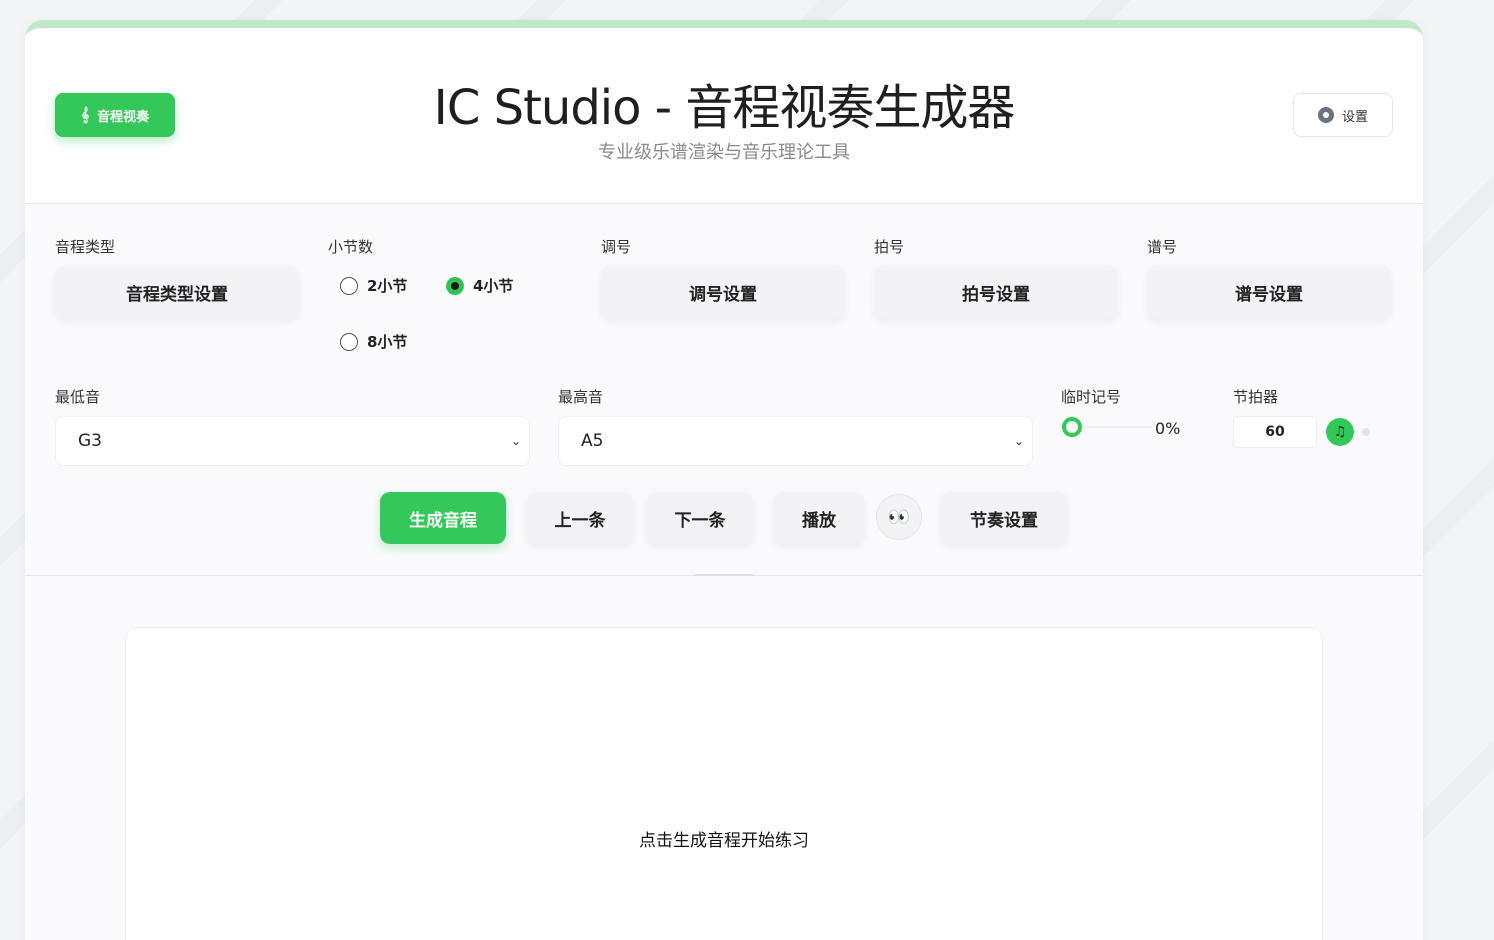  What do you see at coordinates (581, 397) in the screenshot?
I see `highest-note-label: 最高音` at bounding box center [581, 397].